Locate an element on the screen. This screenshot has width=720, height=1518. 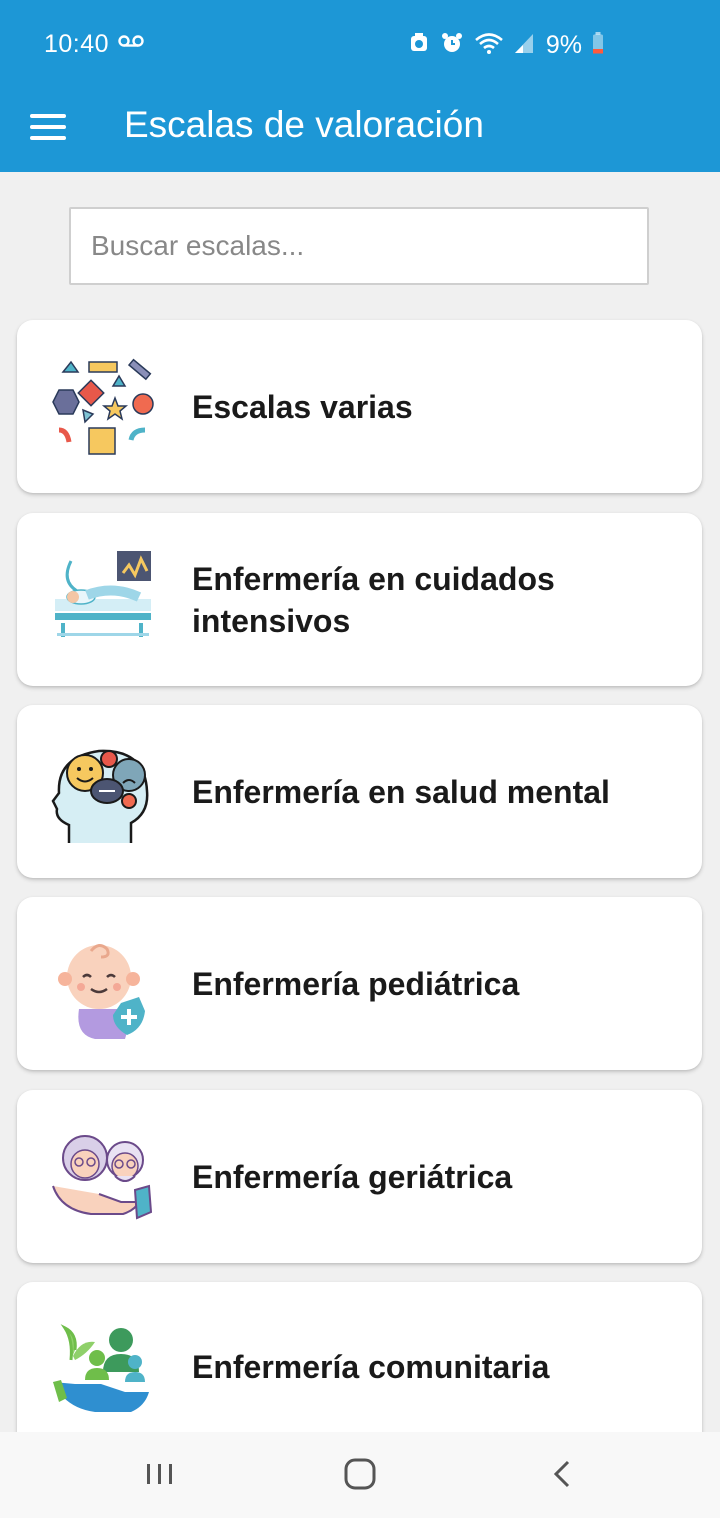
category-card-pediatrica: Enfermería pediátrica is located at coordinates (359, 983).